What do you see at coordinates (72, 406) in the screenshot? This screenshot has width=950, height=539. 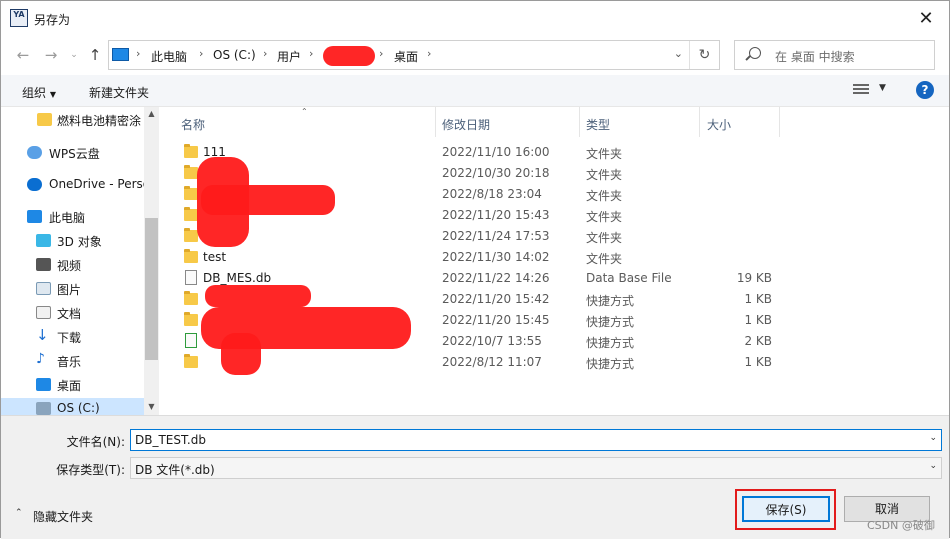 I see `sidebar-item-os-drive: OS (C:)` at bounding box center [72, 406].